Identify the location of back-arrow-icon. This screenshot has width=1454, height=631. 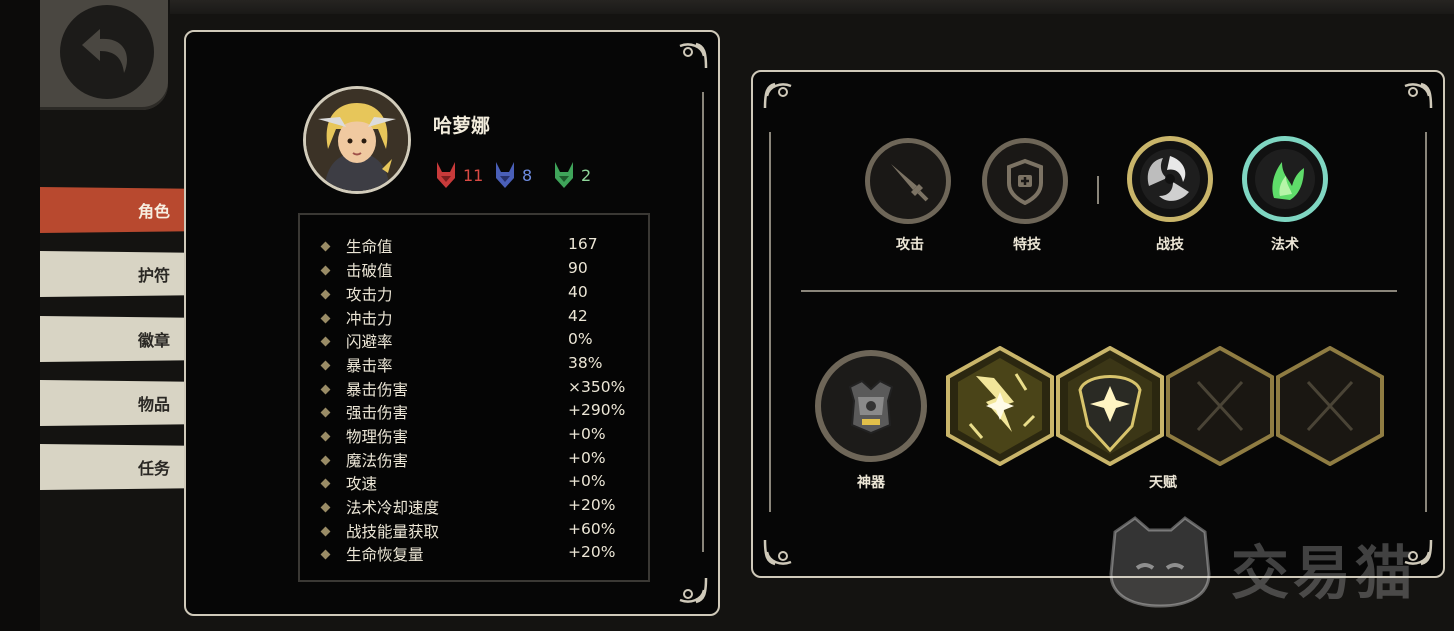
(104, 51).